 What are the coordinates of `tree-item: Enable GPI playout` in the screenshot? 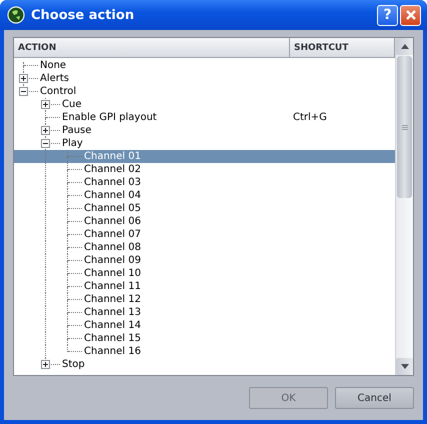 It's located at (109, 117).